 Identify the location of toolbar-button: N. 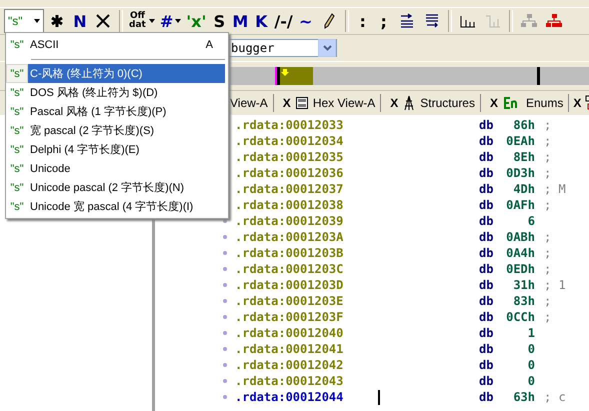
(80, 21).